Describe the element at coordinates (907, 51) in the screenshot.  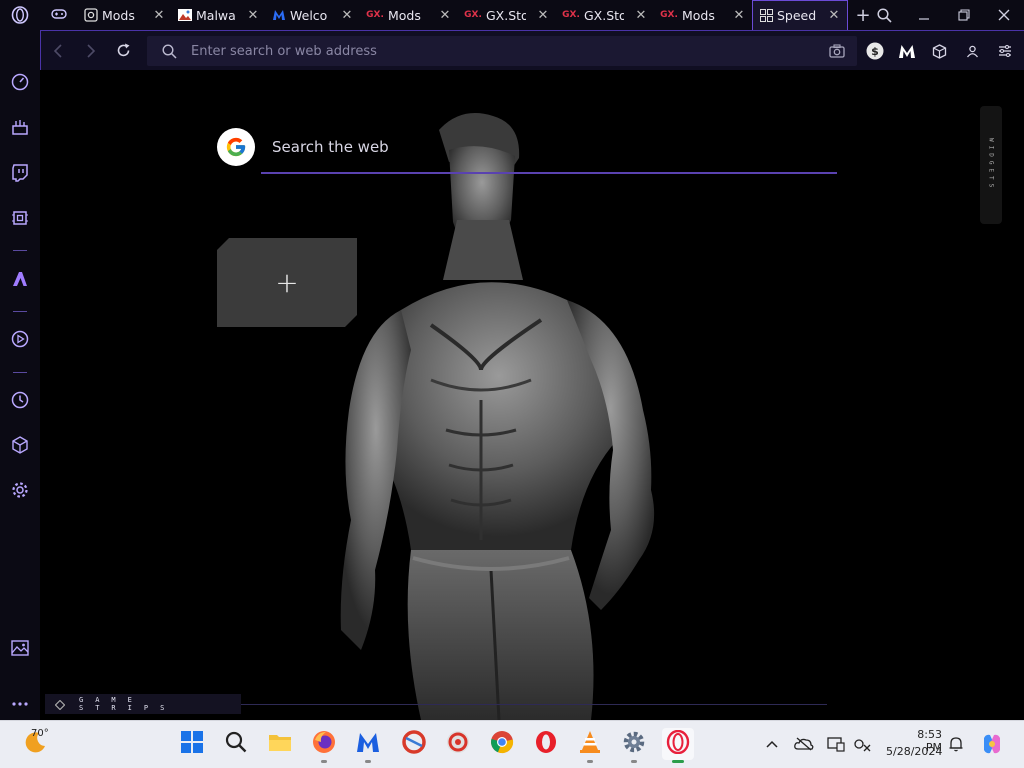
I see `malwarebytes-extension-icon` at that location.